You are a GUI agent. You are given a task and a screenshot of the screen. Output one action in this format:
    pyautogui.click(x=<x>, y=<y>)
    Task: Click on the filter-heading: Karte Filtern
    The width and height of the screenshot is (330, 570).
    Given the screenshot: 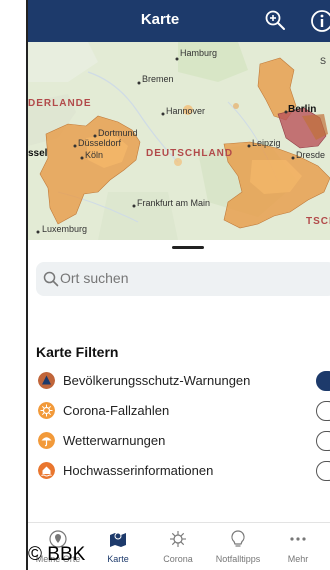 What is the action you would take?
    pyautogui.click(x=77, y=352)
    